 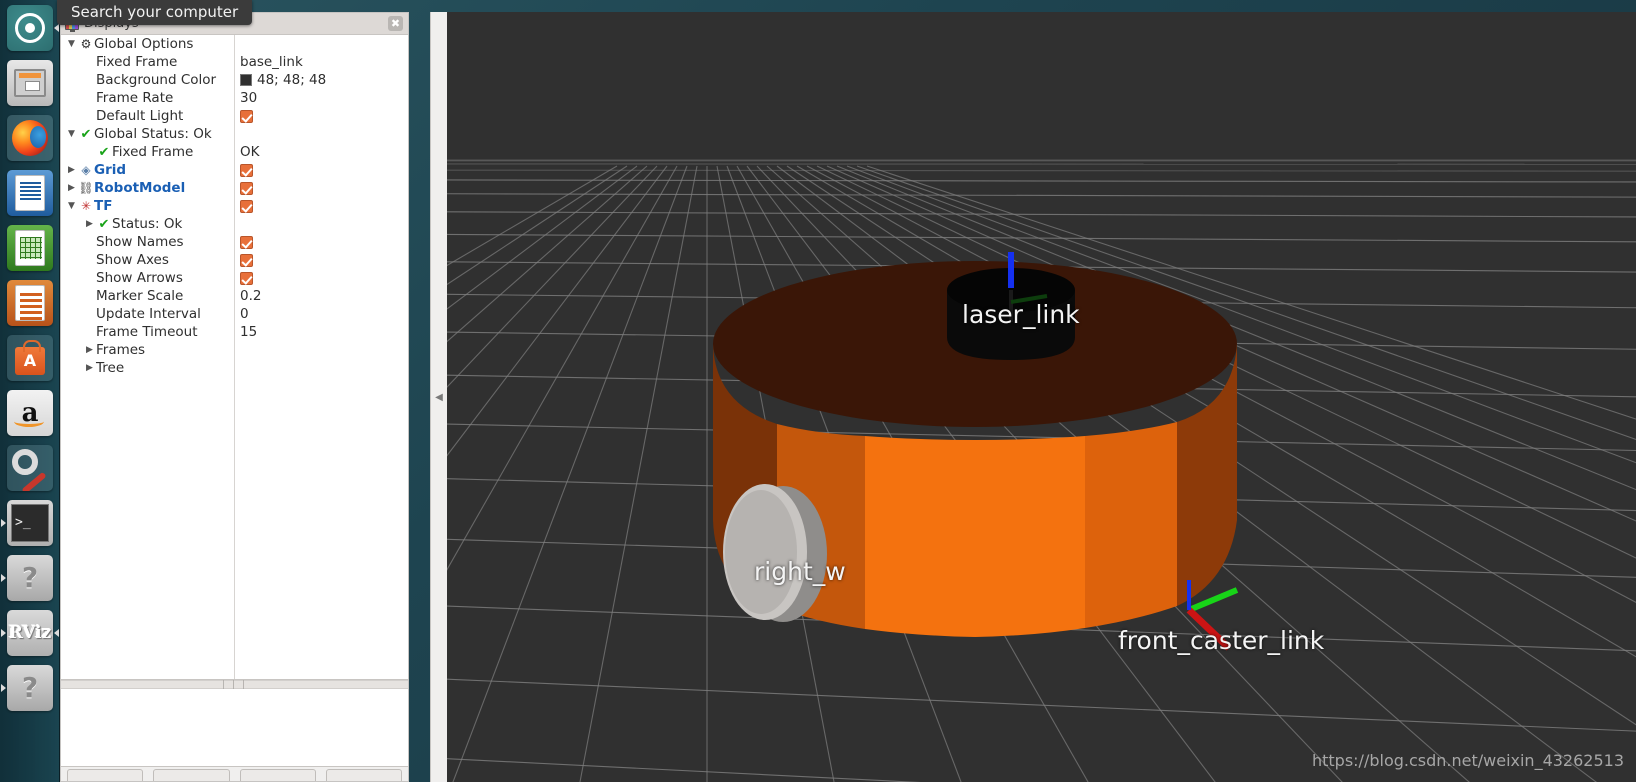 I want to click on rviz-icon: RViz, so click(x=30, y=632).